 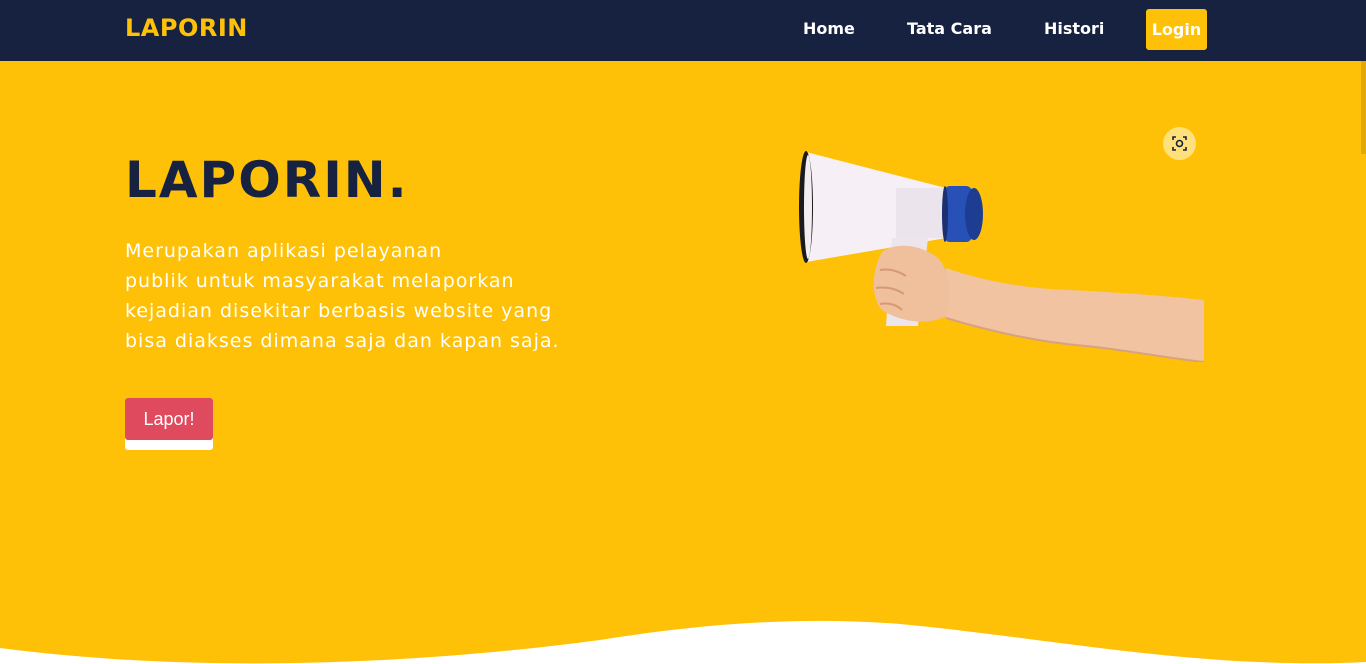 What do you see at coordinates (339, 311) in the screenshot?
I see `hero-description-line: kejadian disekitar berbasis website yang` at bounding box center [339, 311].